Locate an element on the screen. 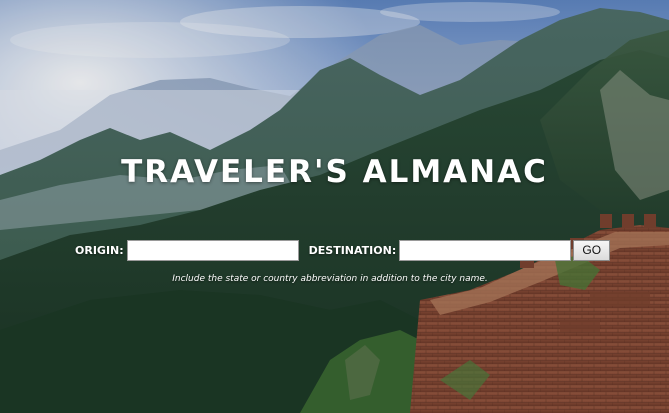 This screenshot has width=669, height=413. origin-input is located at coordinates (212, 250).